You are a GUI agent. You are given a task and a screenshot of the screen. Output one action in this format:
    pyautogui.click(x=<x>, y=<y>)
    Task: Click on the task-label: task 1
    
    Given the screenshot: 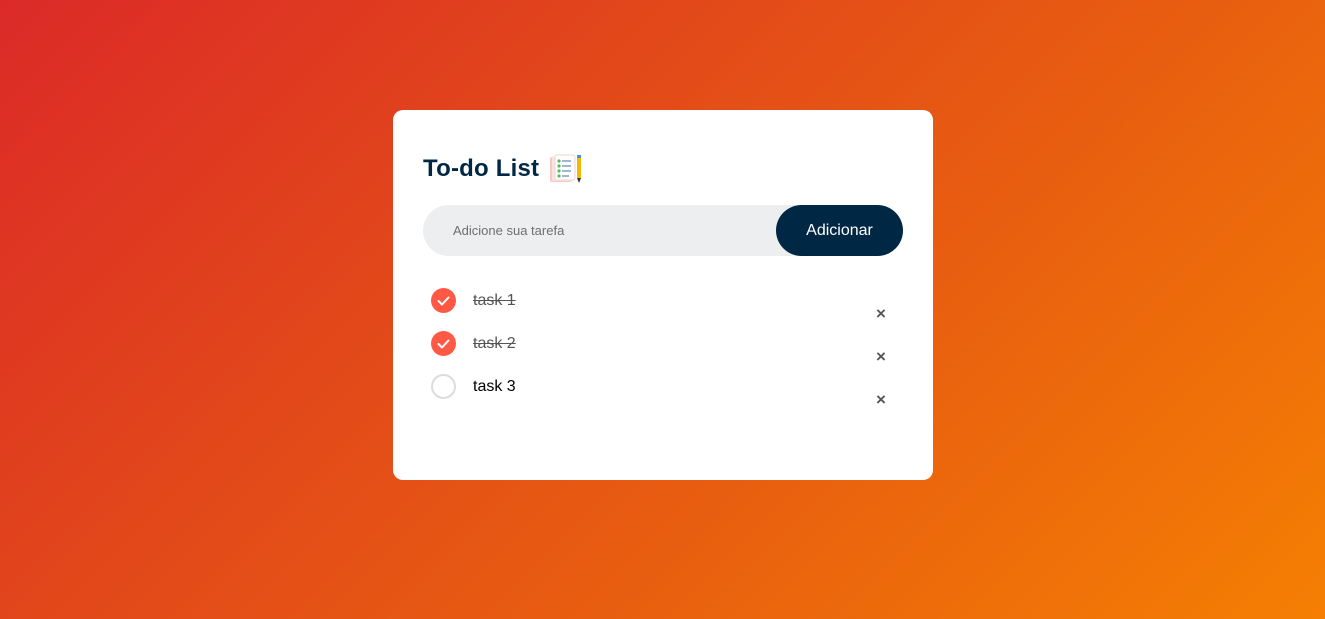 What is the action you would take?
    pyautogui.click(x=494, y=300)
    